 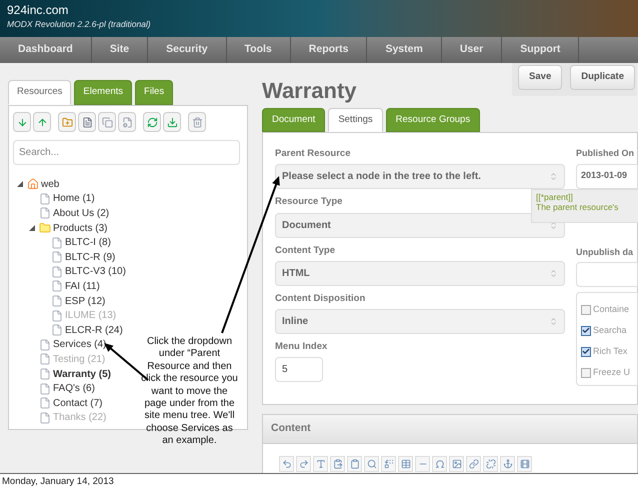 What do you see at coordinates (74, 198) in the screenshot?
I see `tree-item: Home (1)` at bounding box center [74, 198].